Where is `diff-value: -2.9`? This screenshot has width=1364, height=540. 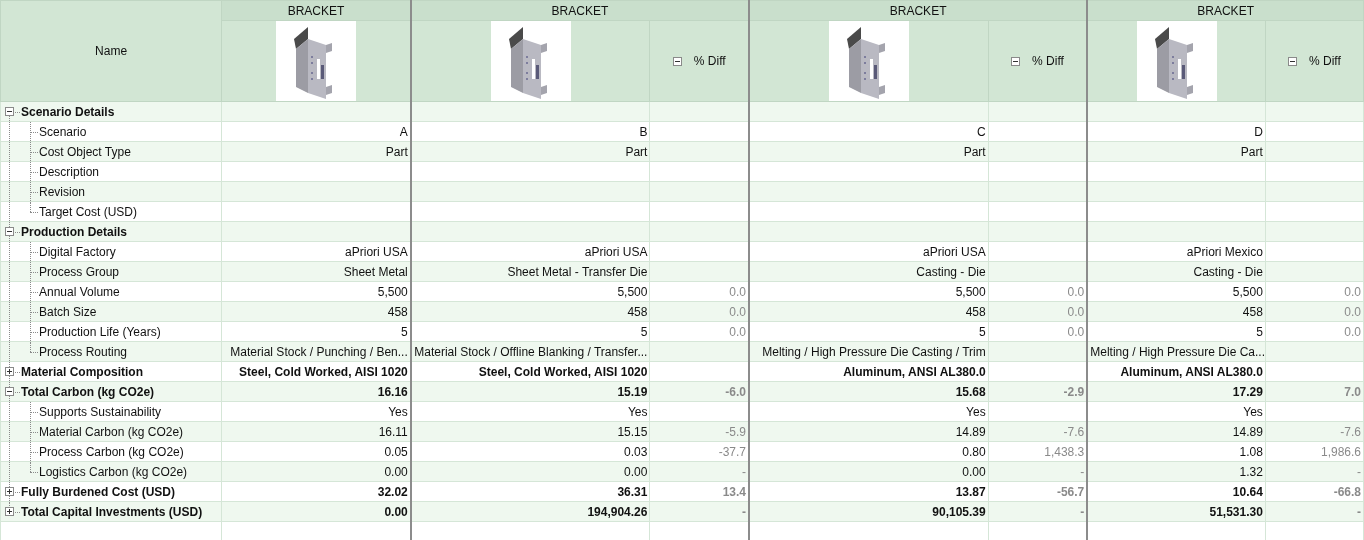 diff-value: -2.9 is located at coordinates (1074, 391).